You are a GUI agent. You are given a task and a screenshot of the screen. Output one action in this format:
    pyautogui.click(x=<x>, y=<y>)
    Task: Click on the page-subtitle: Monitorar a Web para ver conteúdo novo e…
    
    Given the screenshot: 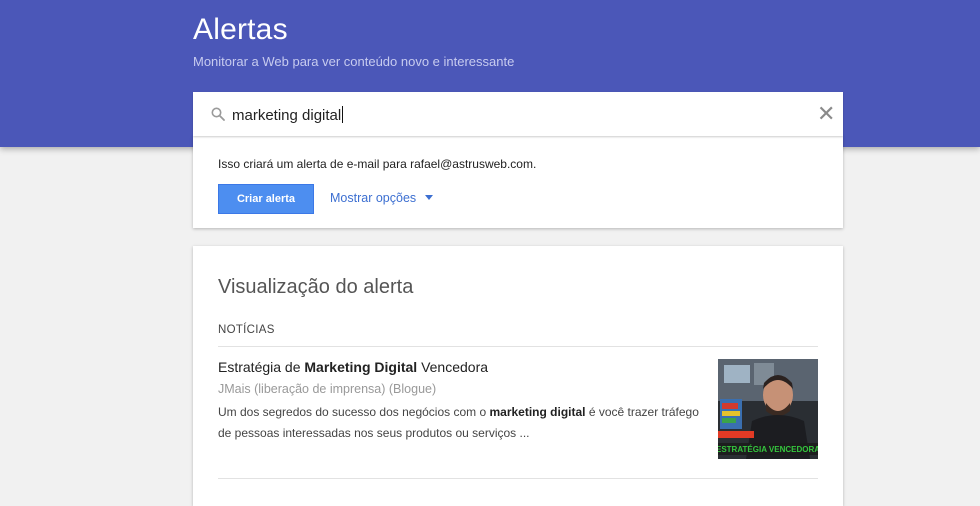 What is the action you would take?
    pyautogui.click(x=354, y=61)
    